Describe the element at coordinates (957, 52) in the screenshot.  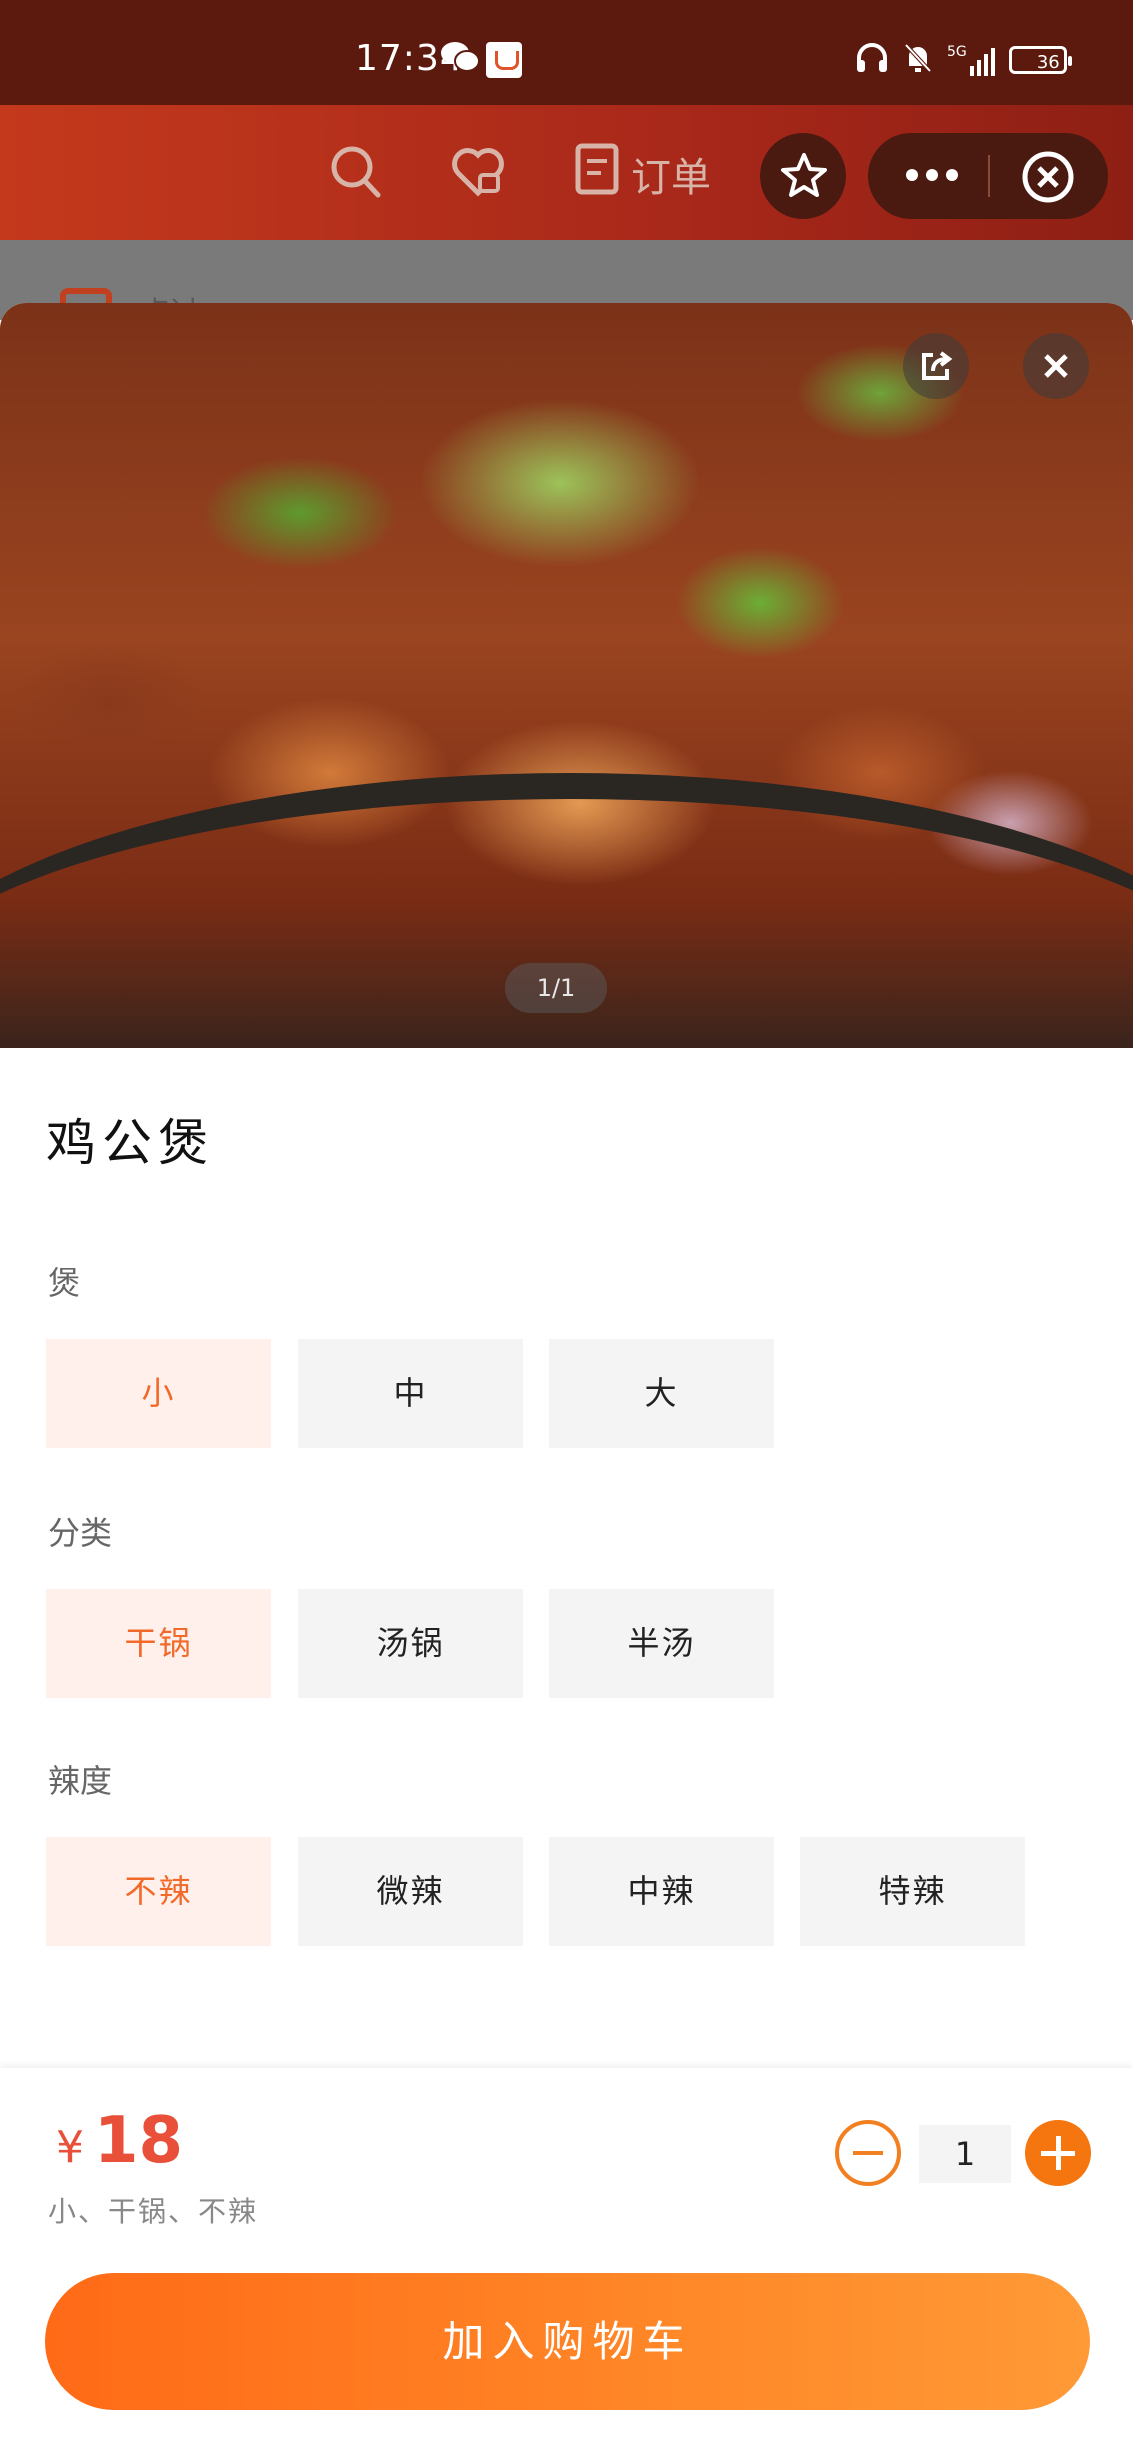
I see `network-type: 5G` at that location.